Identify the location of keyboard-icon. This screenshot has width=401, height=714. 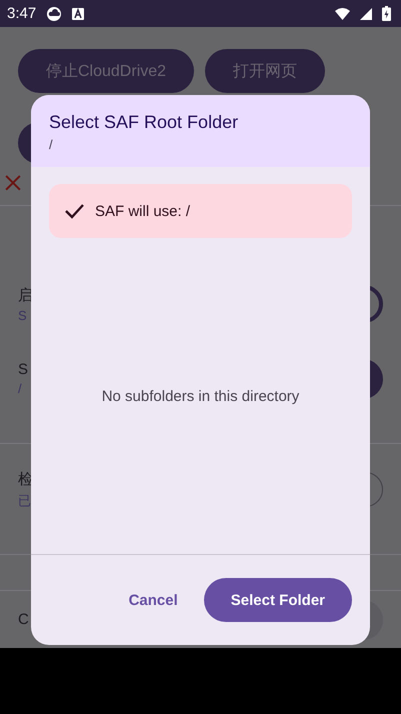
(78, 14).